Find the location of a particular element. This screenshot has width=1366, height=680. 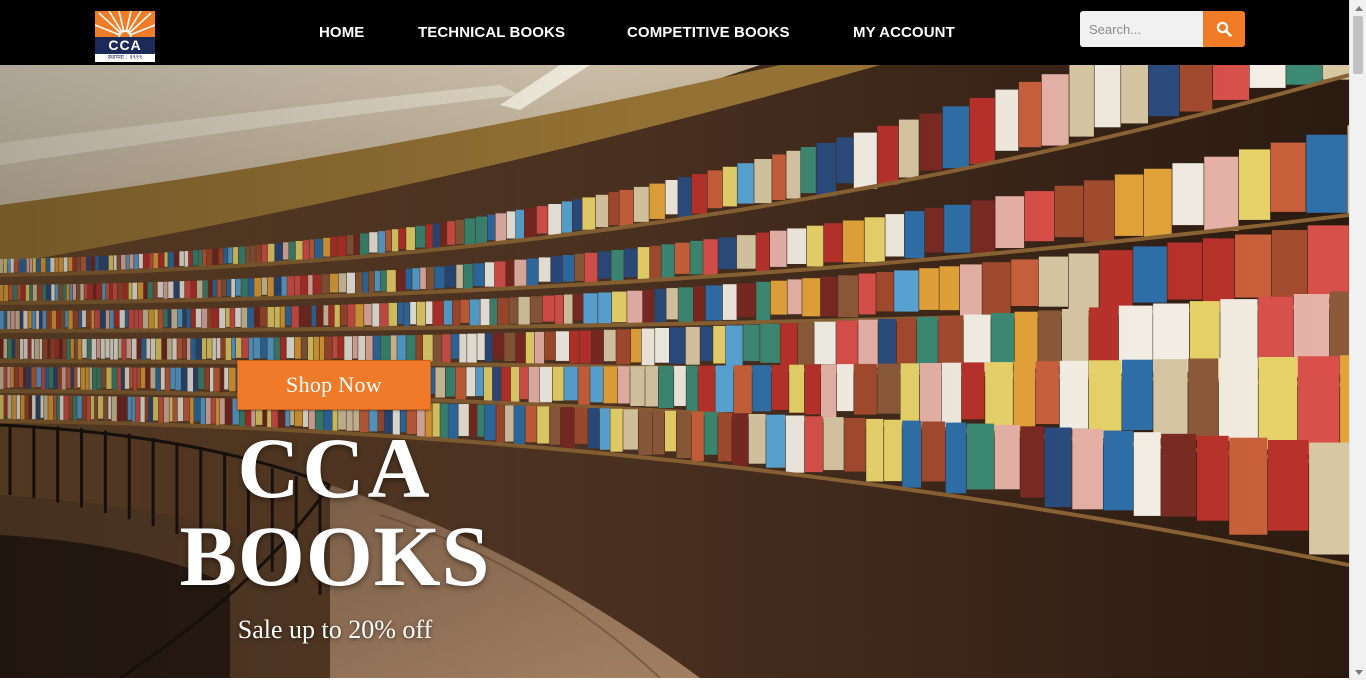

hero-title: CCA BOOKS is located at coordinates (335, 513).